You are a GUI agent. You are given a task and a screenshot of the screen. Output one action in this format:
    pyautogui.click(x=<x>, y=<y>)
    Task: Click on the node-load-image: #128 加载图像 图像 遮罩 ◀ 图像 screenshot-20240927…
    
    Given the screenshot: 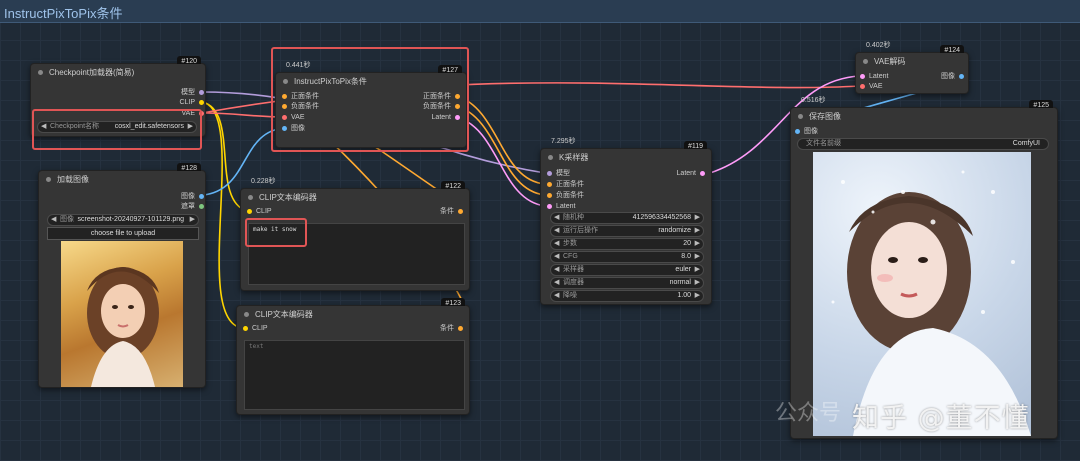 What is the action you would take?
    pyautogui.click(x=122, y=275)
    